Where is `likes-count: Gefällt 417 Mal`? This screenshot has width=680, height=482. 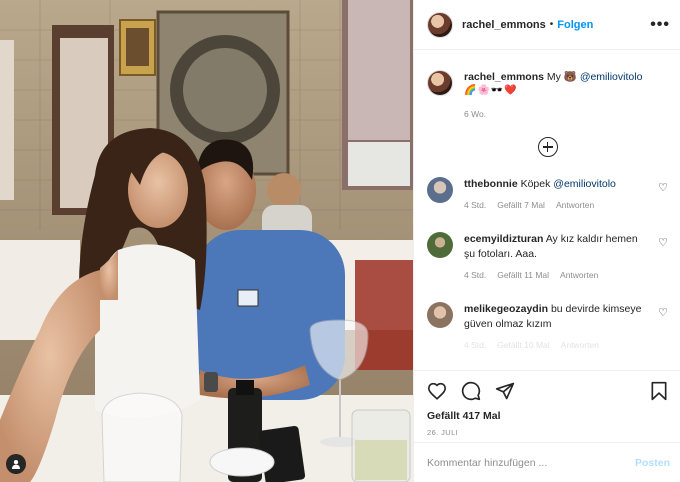 likes-count: Gefällt 417 Mal is located at coordinates (547, 416).